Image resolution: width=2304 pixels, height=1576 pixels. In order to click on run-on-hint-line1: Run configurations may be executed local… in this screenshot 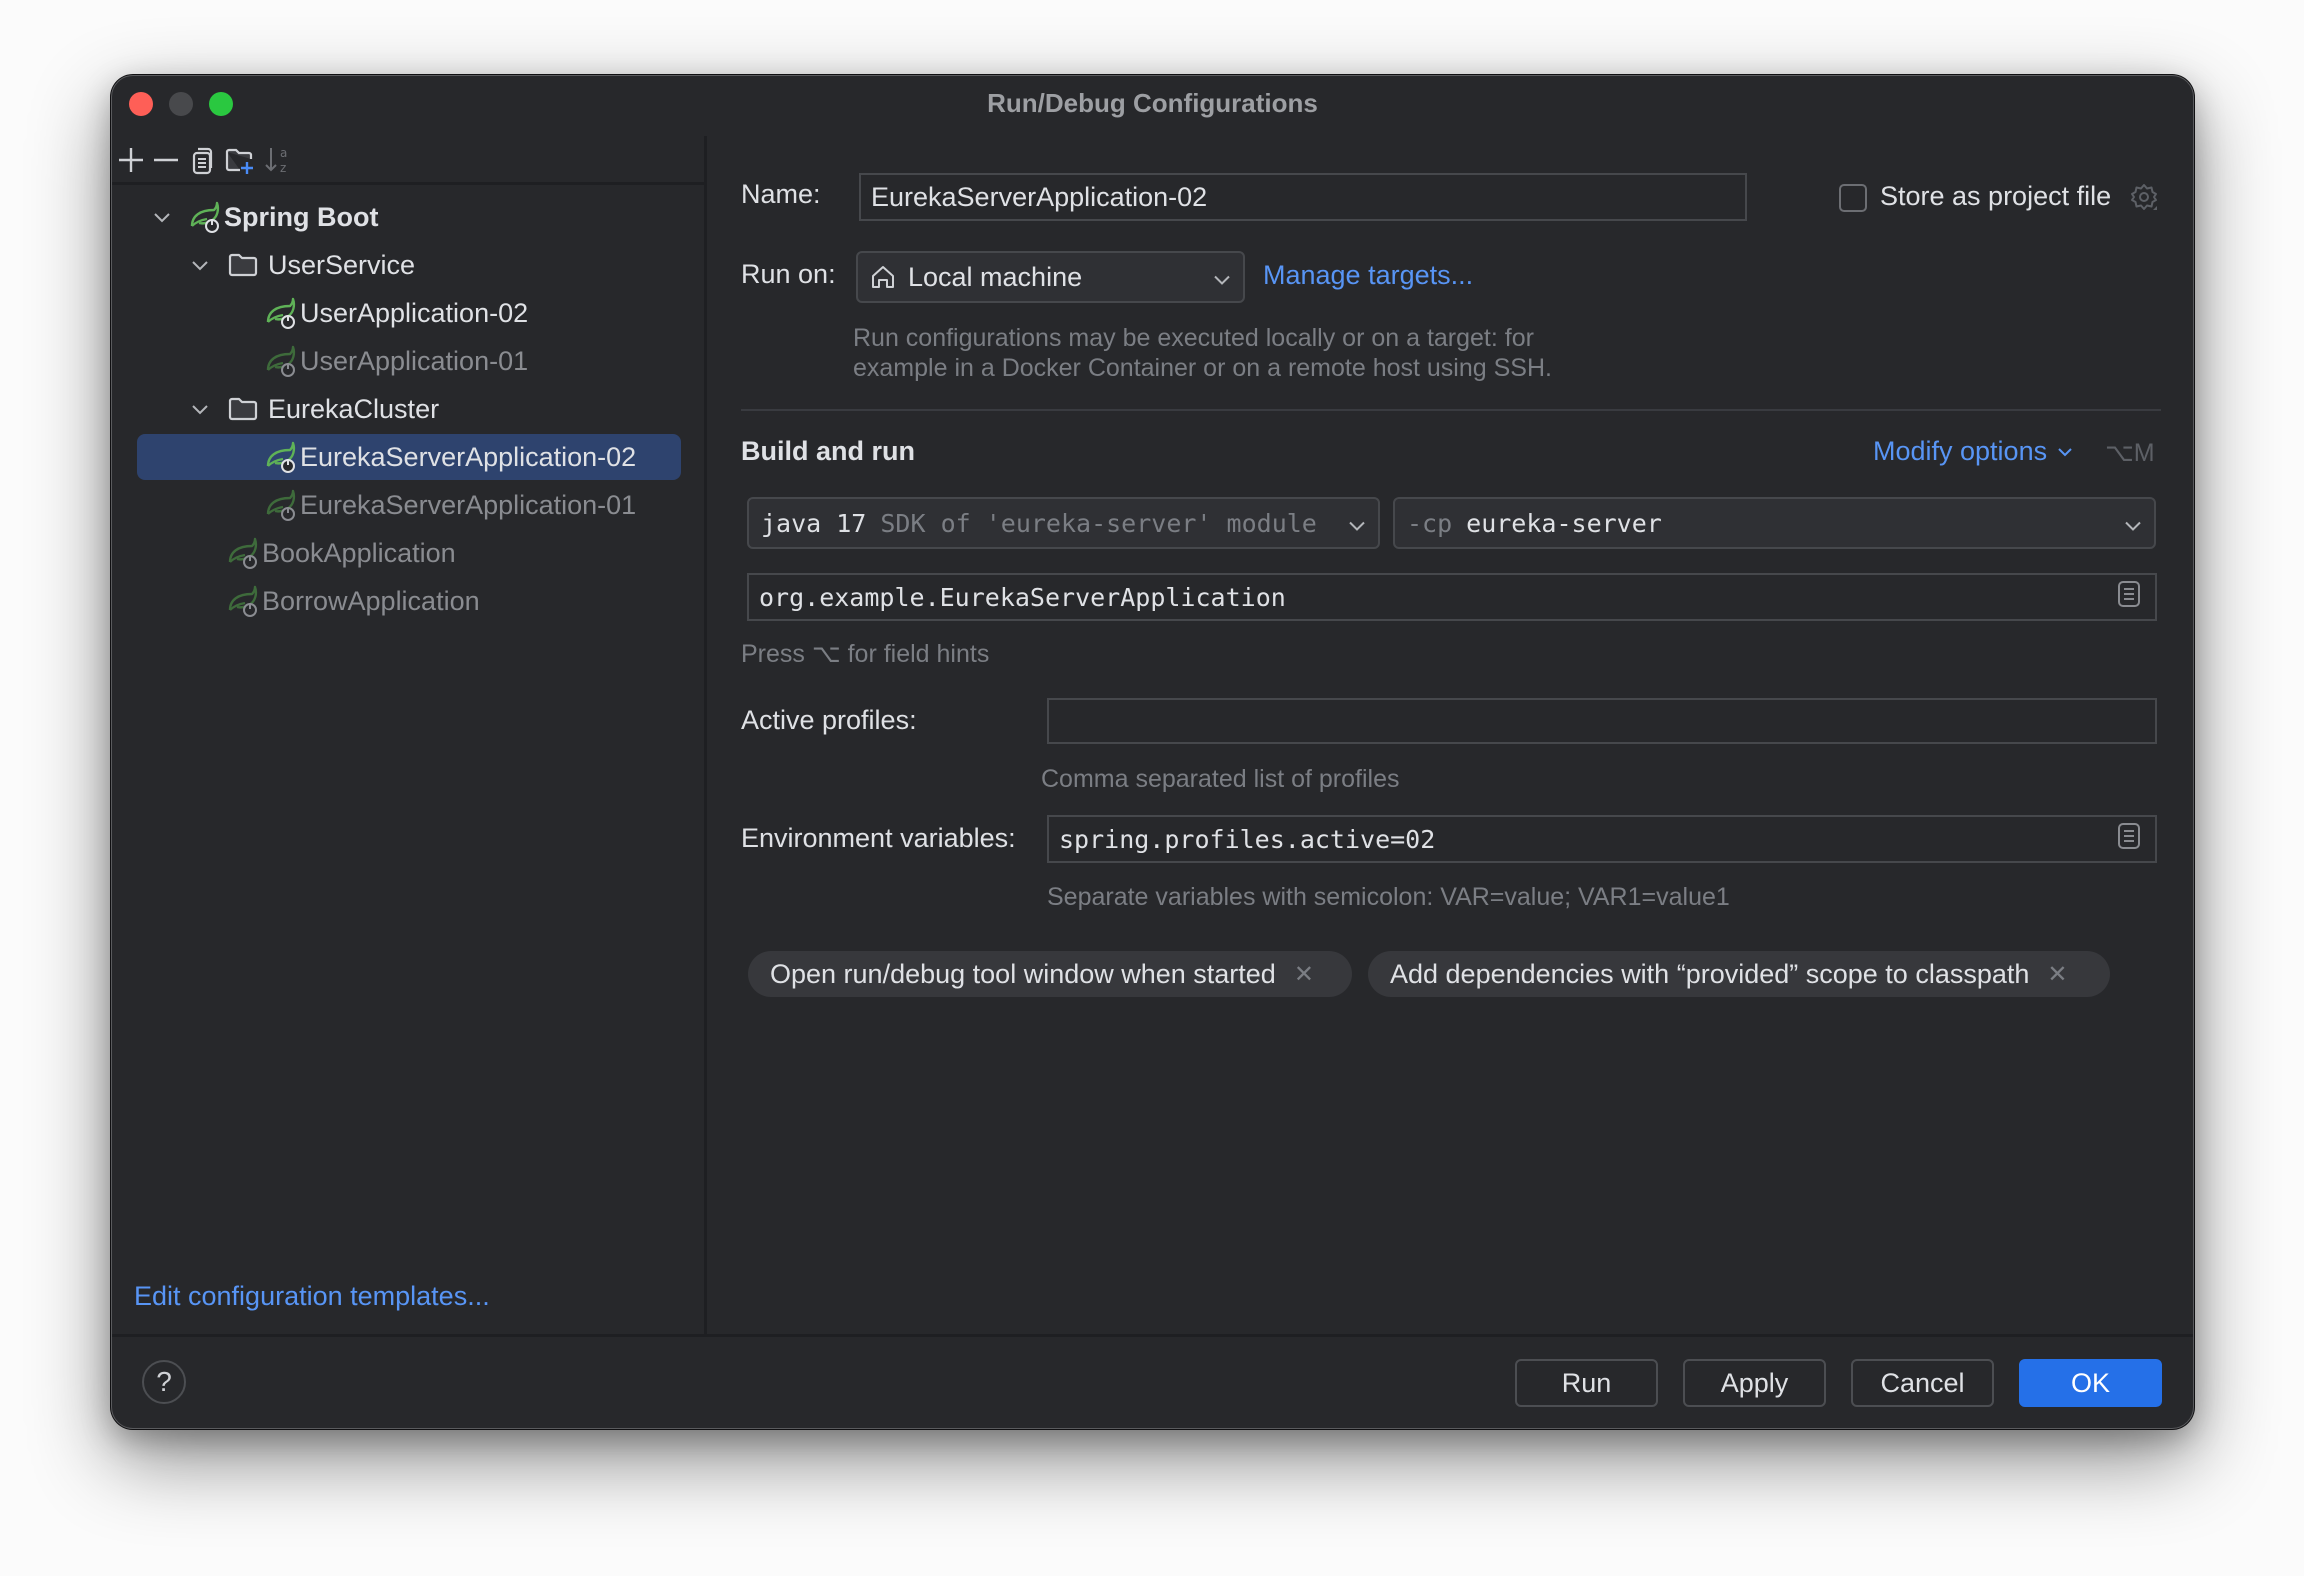, I will do `click(1193, 338)`.